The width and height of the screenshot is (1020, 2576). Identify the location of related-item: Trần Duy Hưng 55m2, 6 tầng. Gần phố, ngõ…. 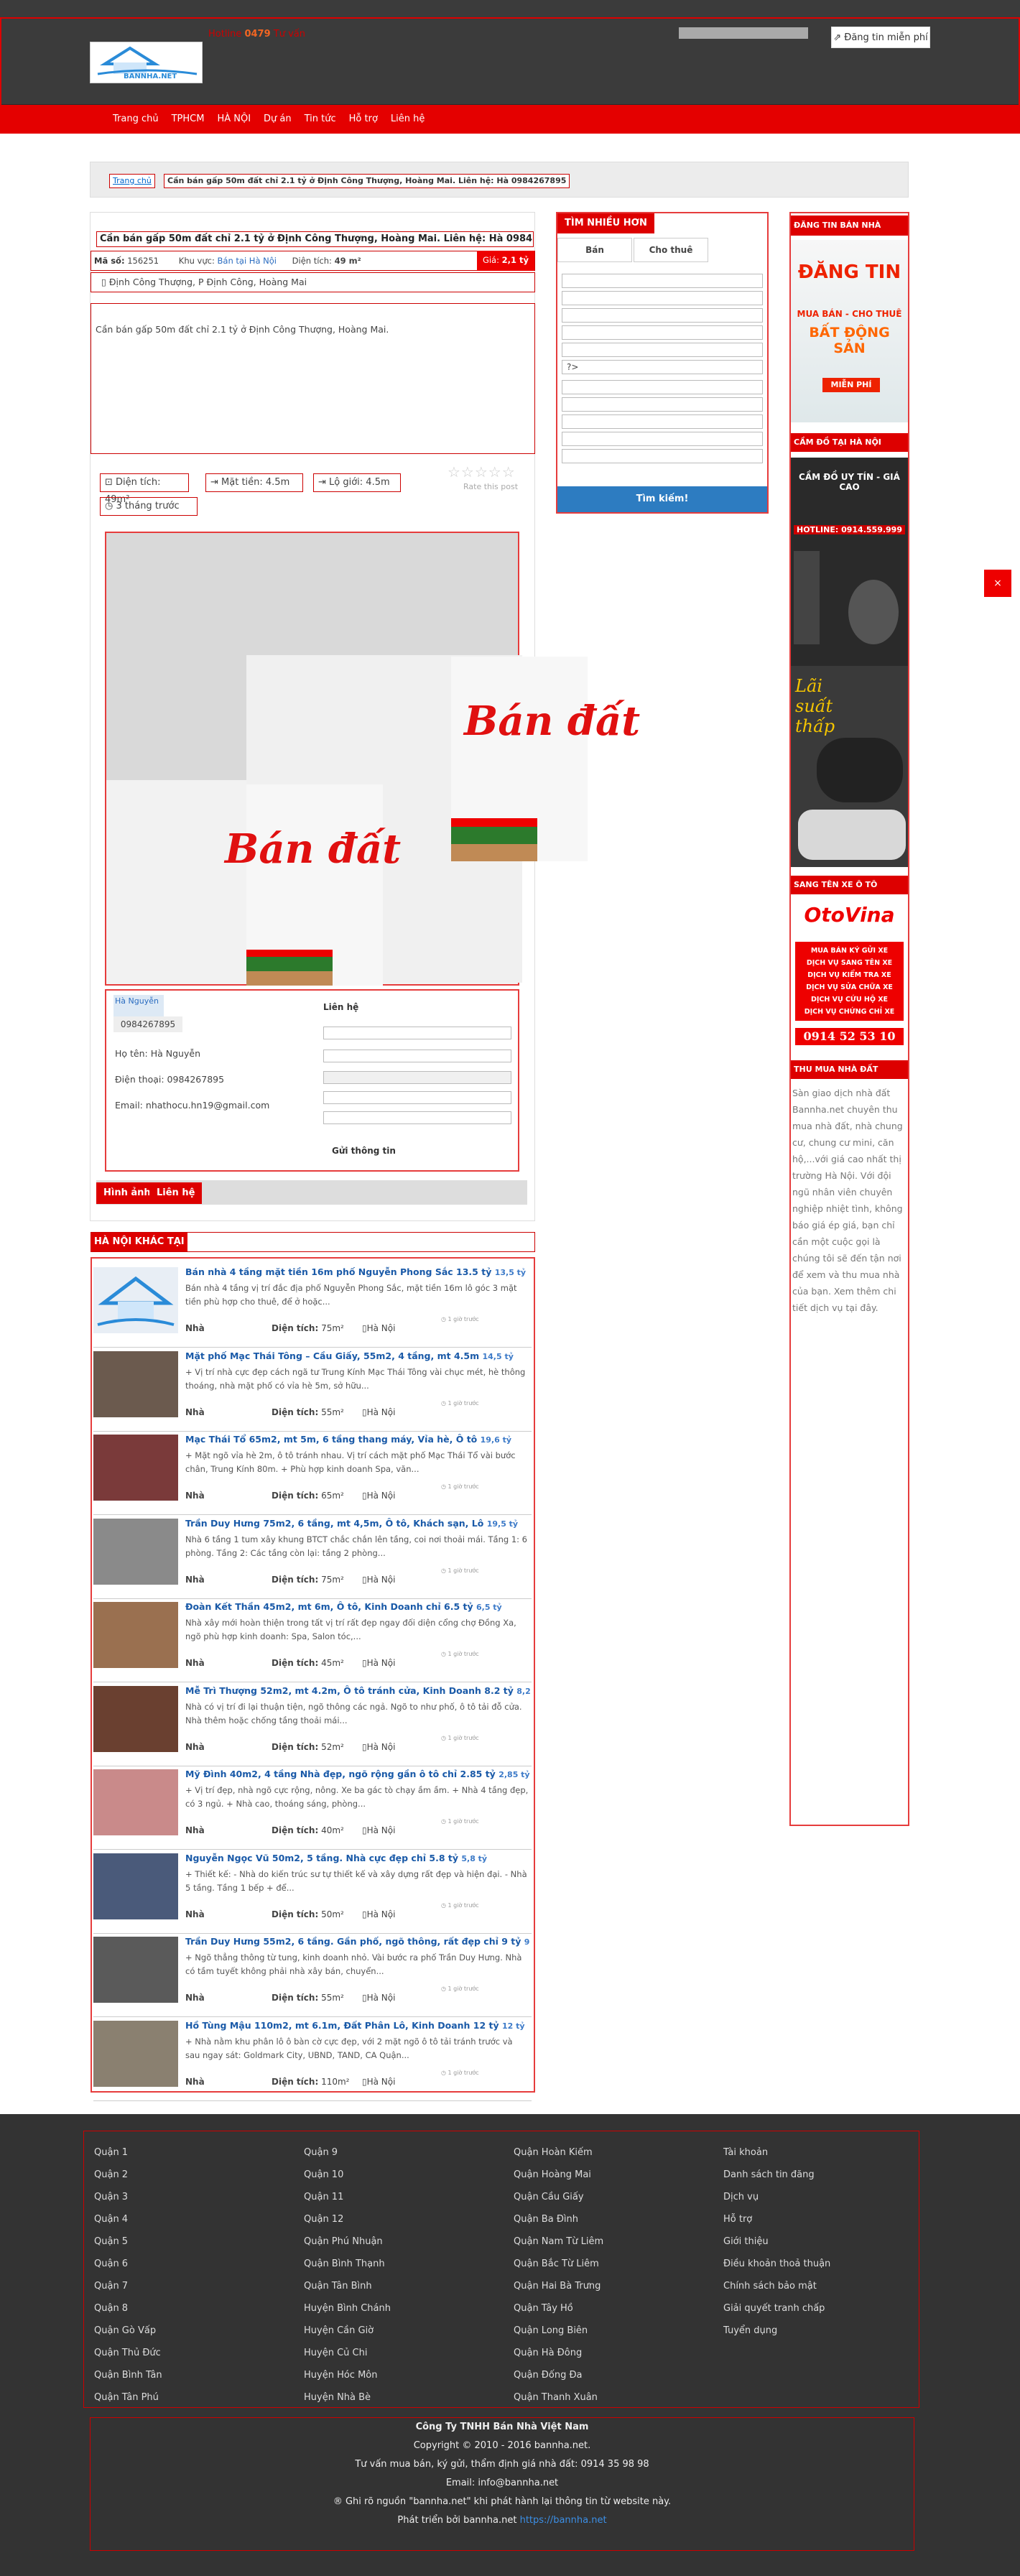
(312, 1974).